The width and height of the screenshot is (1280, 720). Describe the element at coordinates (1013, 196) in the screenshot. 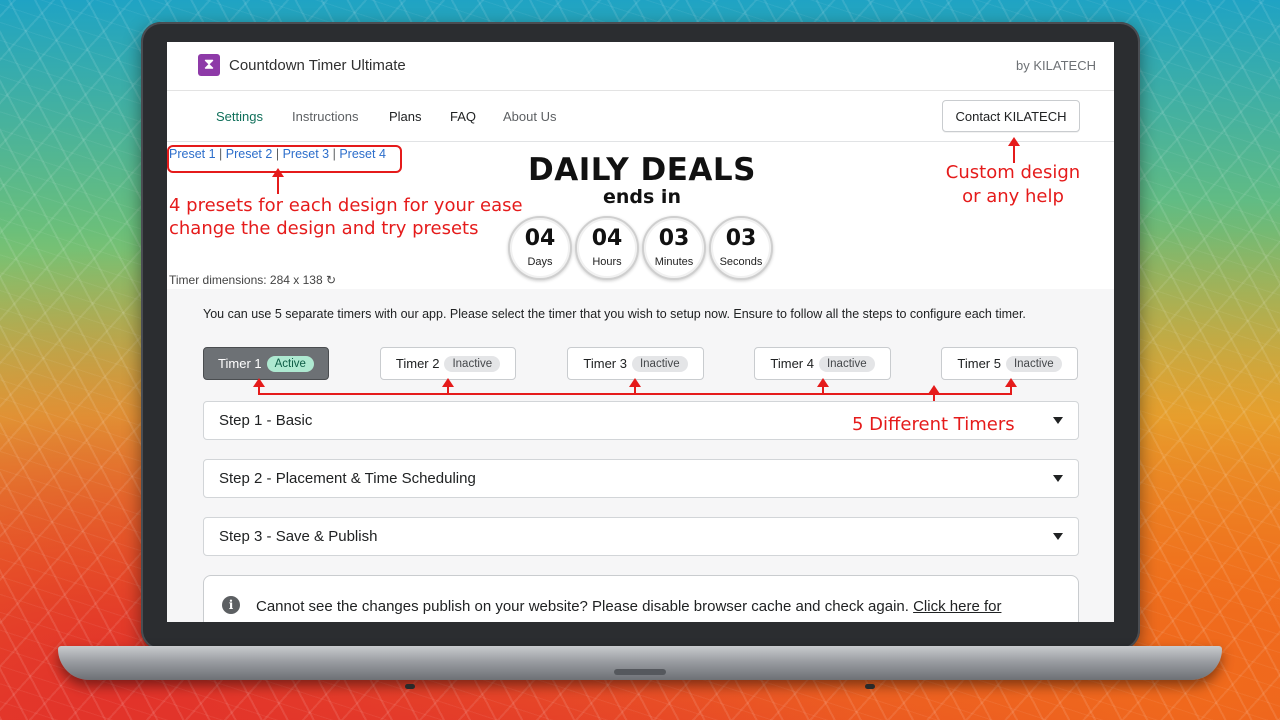

I see `annotation-custom-line2: or any help` at that location.